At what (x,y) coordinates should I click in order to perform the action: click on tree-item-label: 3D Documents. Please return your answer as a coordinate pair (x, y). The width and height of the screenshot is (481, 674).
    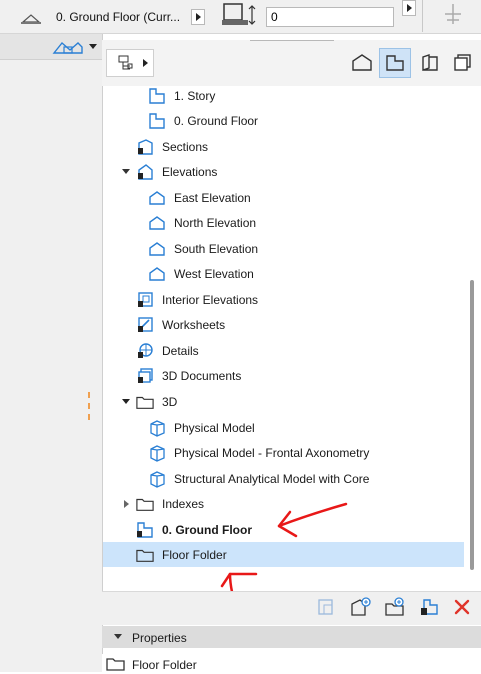
    Looking at the image, I should click on (202, 375).